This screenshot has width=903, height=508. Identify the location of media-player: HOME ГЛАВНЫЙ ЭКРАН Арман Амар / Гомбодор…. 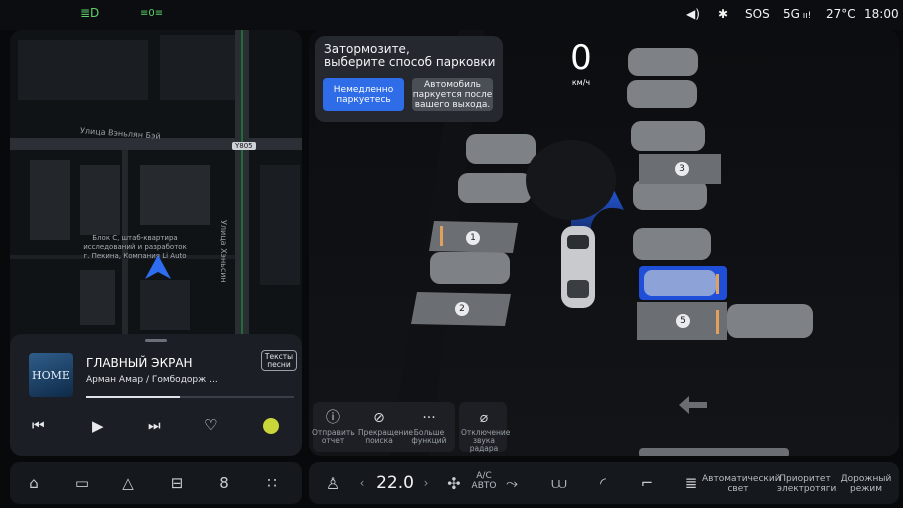
(156, 395).